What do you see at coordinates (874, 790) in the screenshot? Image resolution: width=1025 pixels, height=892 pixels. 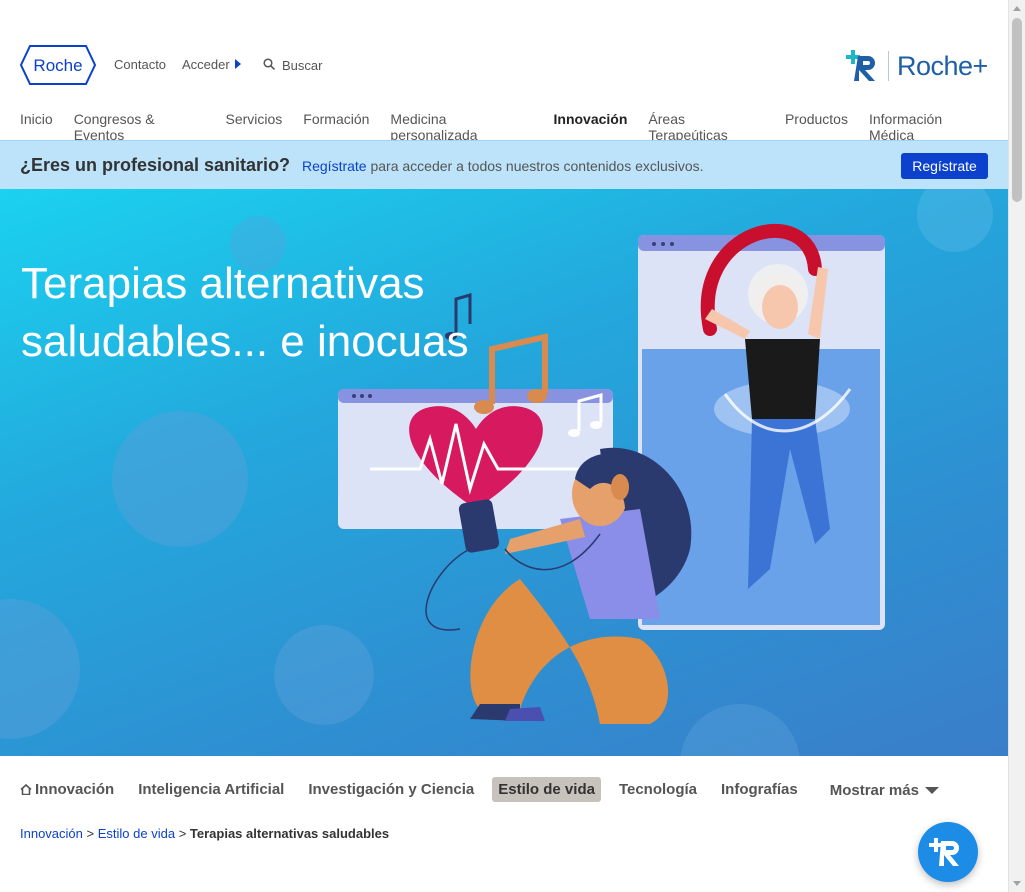 I see `show-more-label: Mostrar más` at bounding box center [874, 790].